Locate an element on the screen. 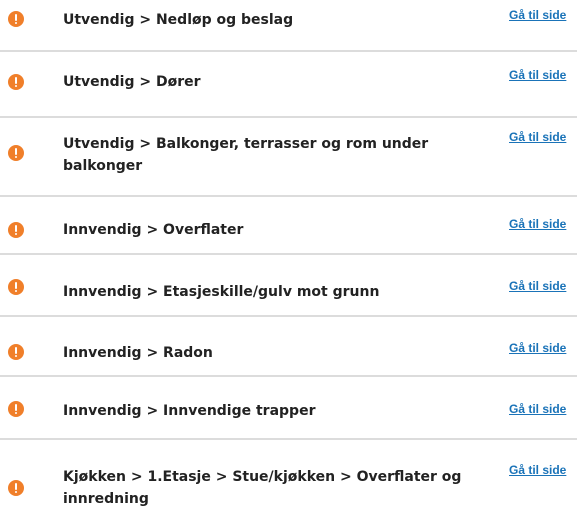  item-title: Innvendig > Etasjeskille/gulv mot grunn is located at coordinates (221, 292).